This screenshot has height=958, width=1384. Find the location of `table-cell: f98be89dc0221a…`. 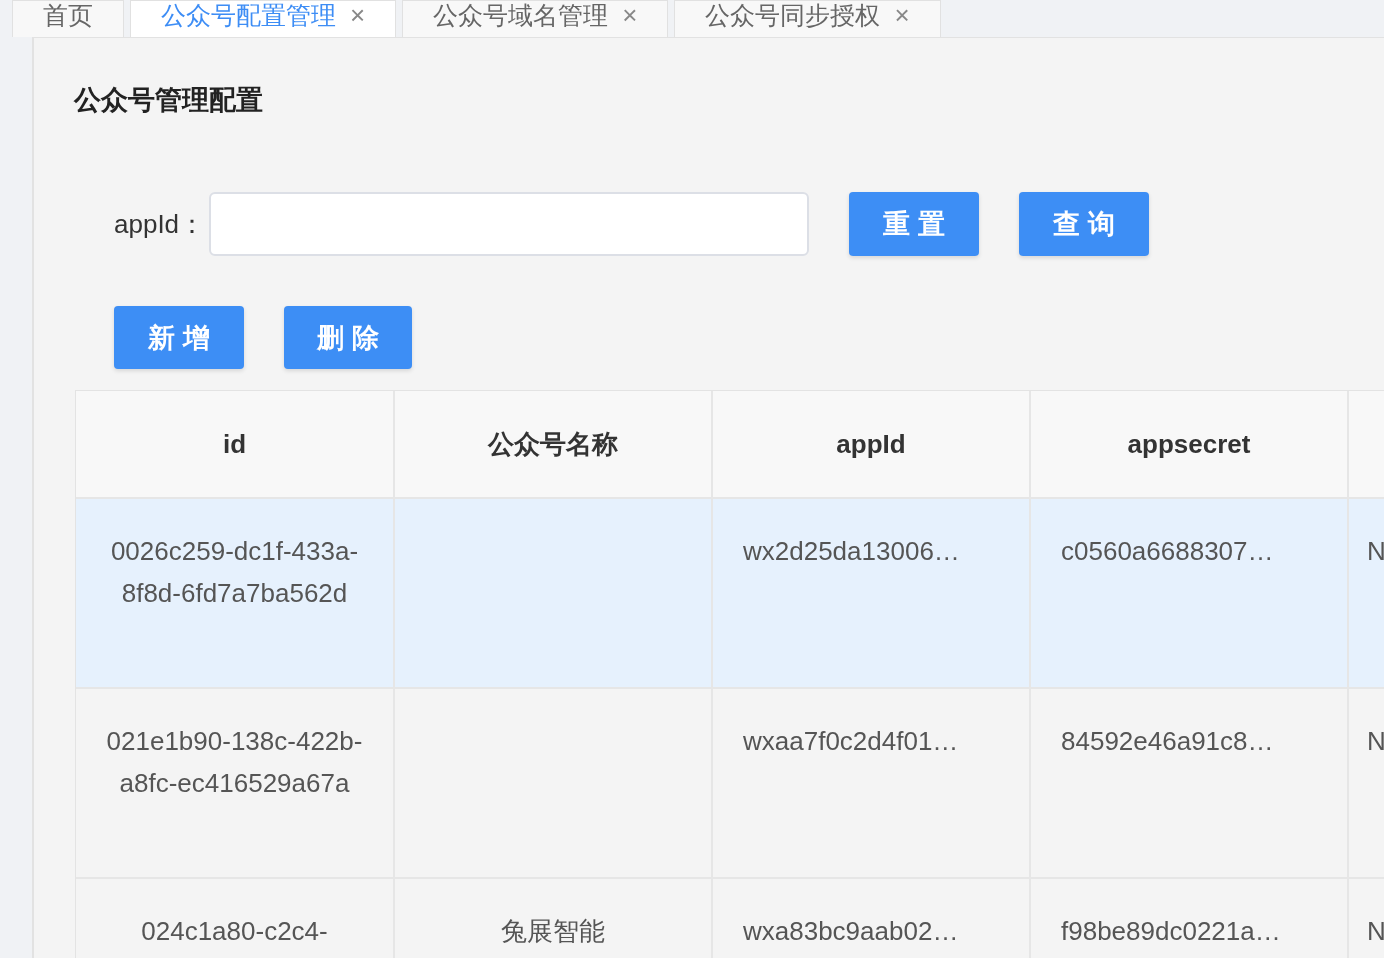

table-cell: f98be89dc0221a… is located at coordinates (1189, 918).